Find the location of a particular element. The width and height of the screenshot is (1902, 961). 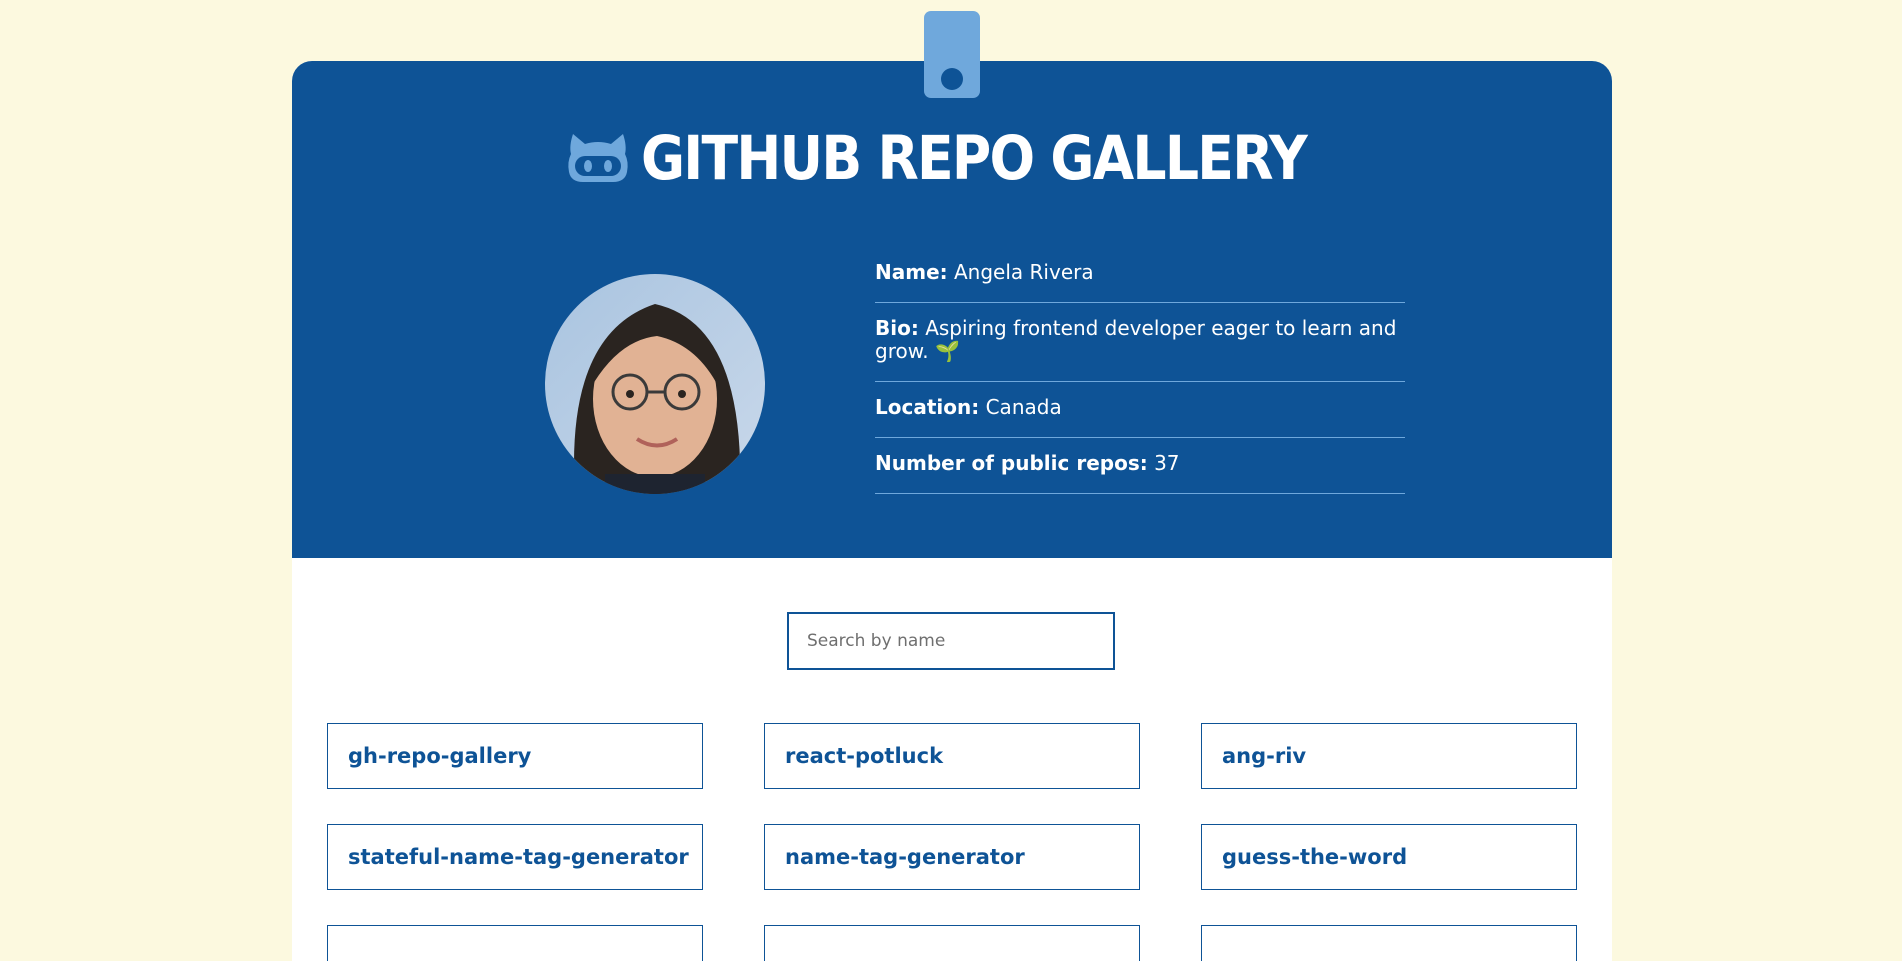

search-placeholder: Search by name is located at coordinates (876, 641).